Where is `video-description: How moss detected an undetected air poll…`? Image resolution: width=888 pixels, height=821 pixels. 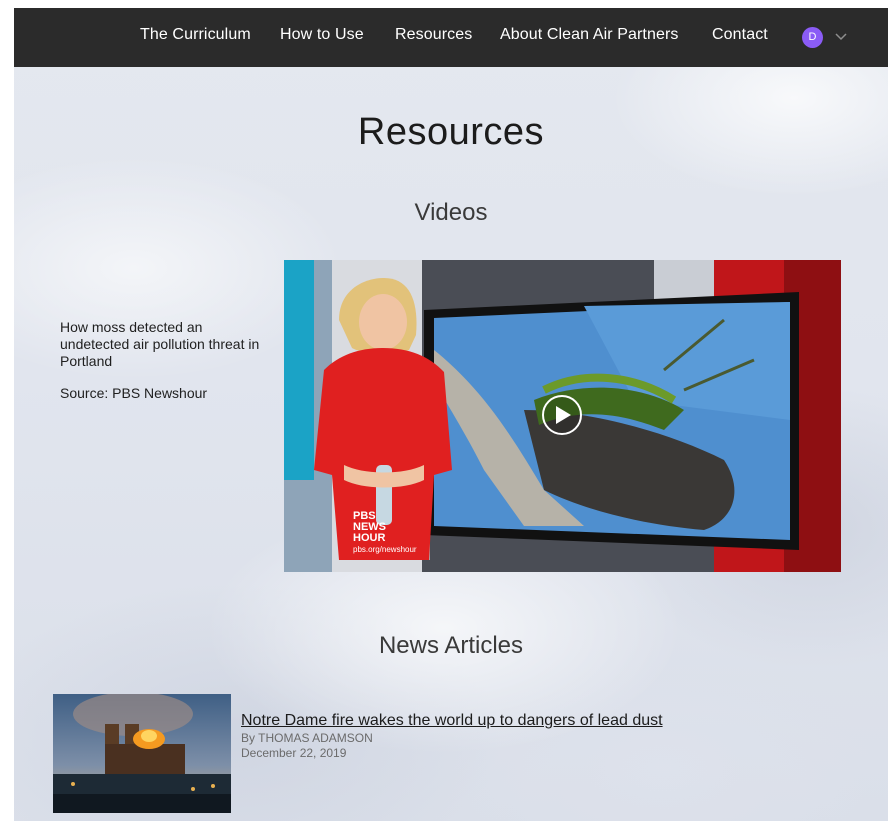
video-description: How moss detected an undetected air poll… is located at coordinates (160, 344).